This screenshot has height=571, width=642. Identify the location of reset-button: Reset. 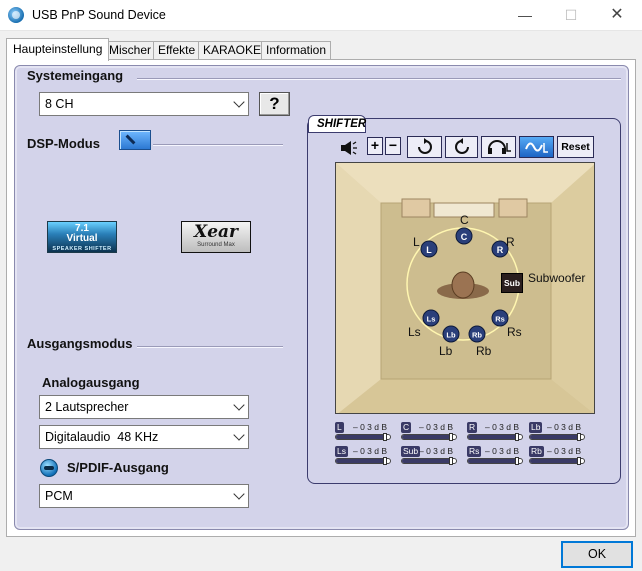
(575, 147).